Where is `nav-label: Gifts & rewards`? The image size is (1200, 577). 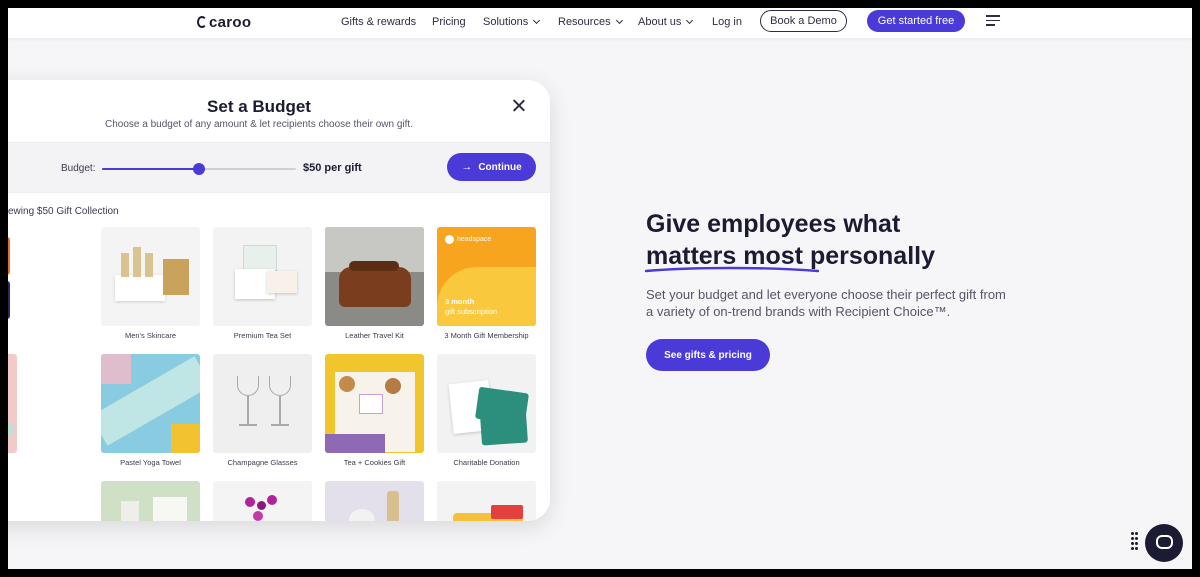 nav-label: Gifts & rewards is located at coordinates (379, 22).